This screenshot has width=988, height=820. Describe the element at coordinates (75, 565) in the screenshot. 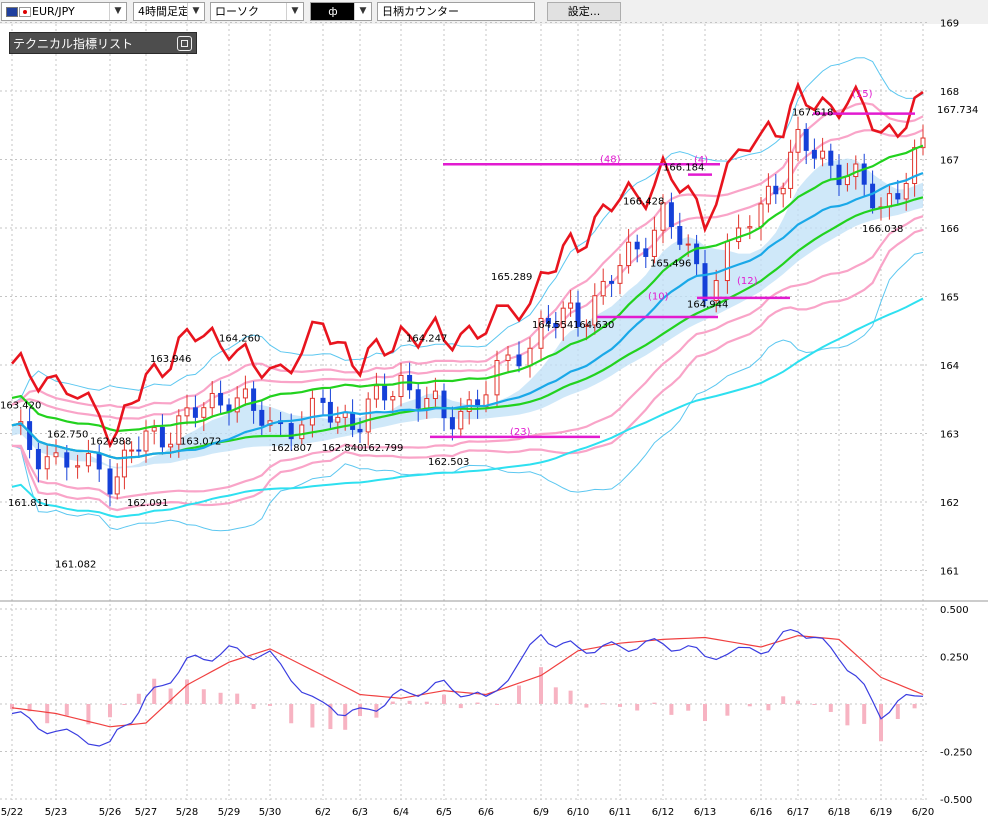

I see `price-annotation: 161.082` at that location.